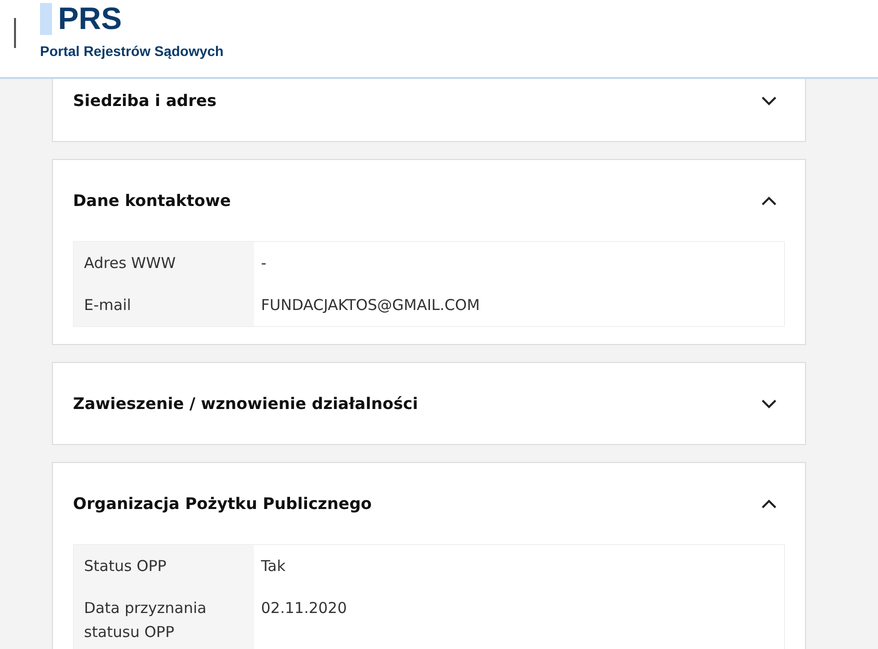  What do you see at coordinates (15, 33) in the screenshot?
I see `divider-line` at bounding box center [15, 33].